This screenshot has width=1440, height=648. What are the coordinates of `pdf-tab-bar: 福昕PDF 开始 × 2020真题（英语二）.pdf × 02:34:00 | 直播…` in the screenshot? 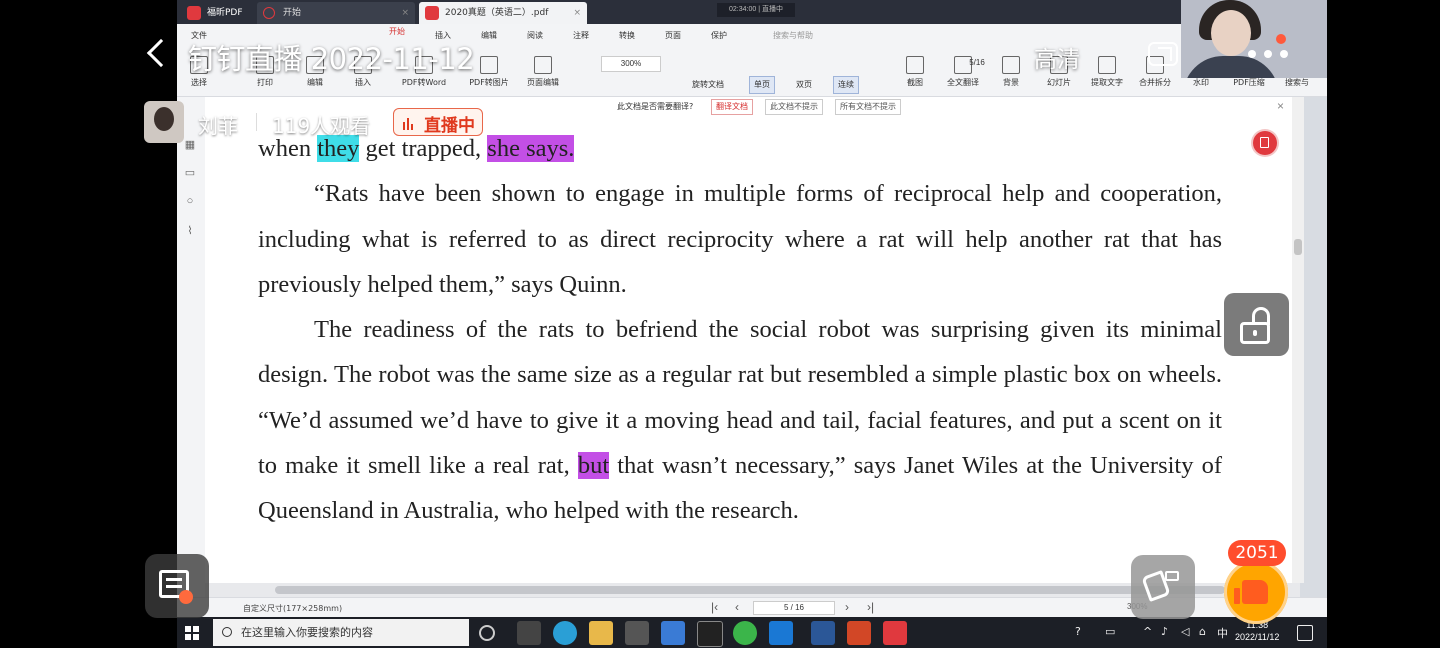 It's located at (752, 12).